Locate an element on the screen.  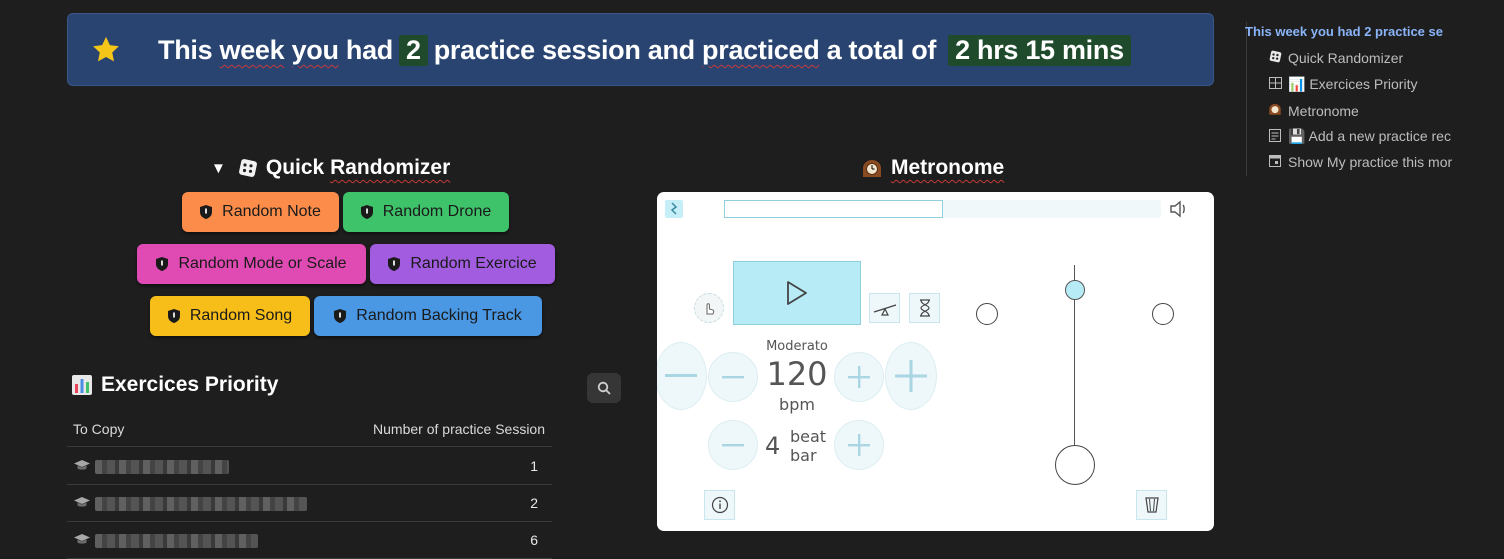
info-button is located at coordinates (719, 505).